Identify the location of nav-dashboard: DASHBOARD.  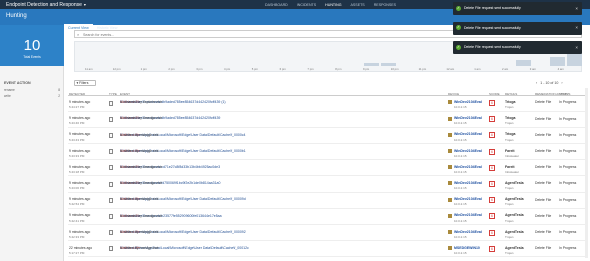
(276, 5).